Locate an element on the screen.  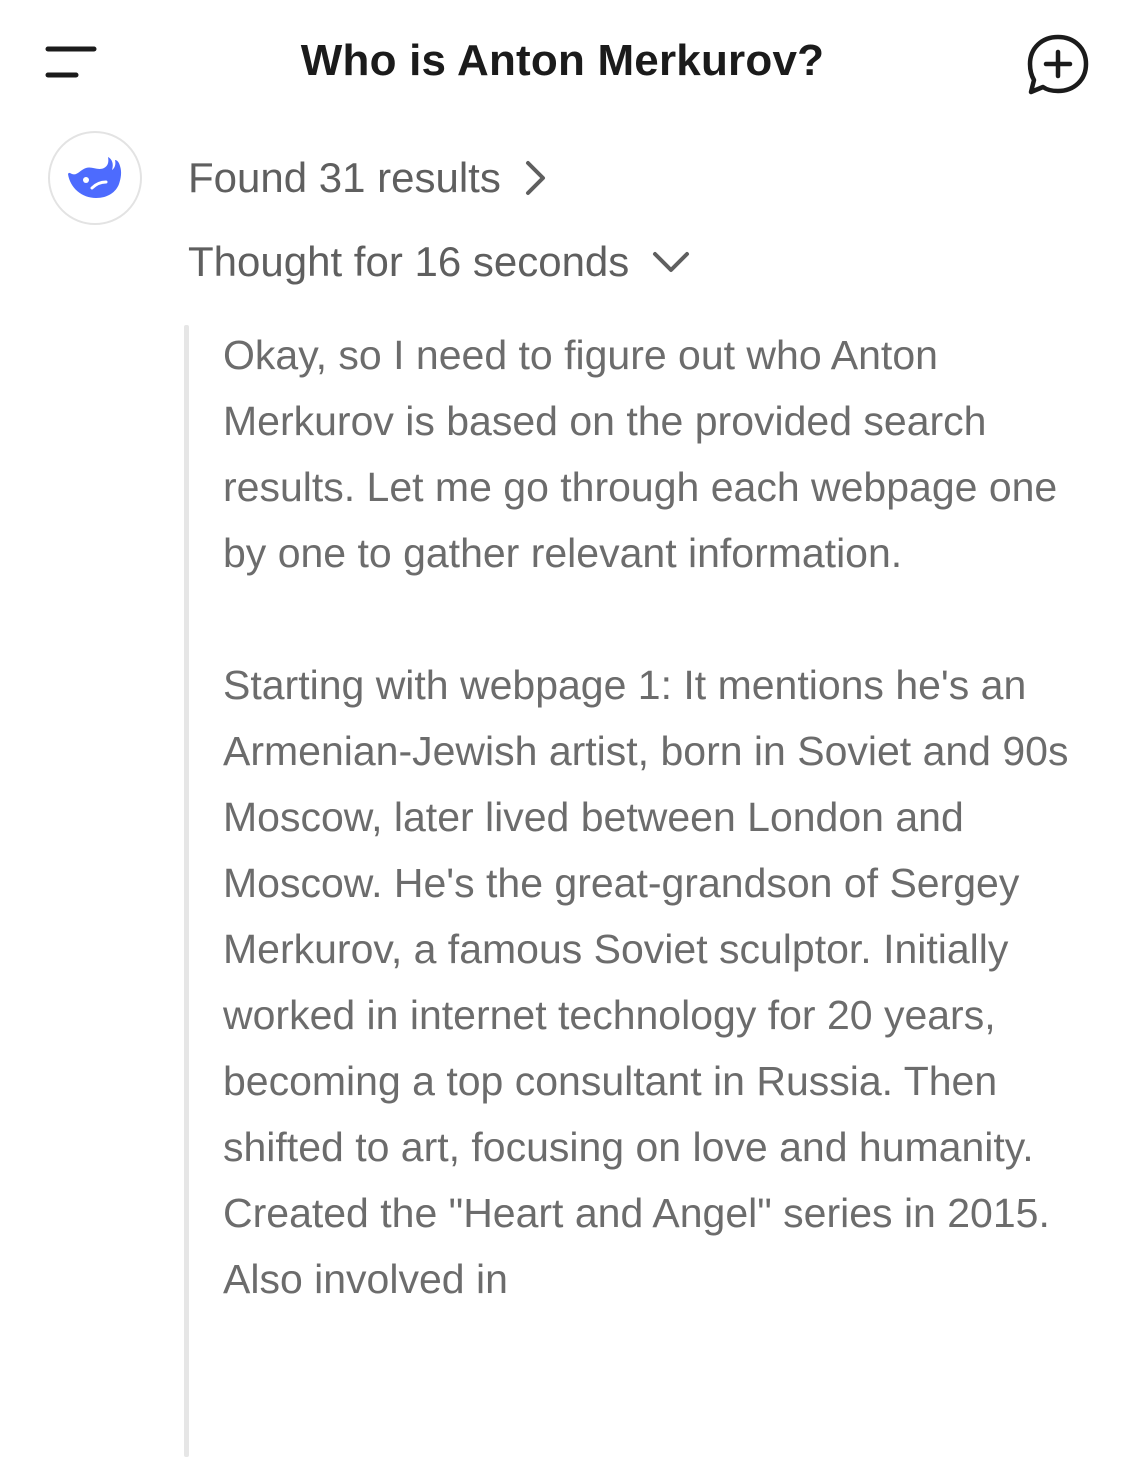
chevron-right-icon is located at coordinates (536, 178).